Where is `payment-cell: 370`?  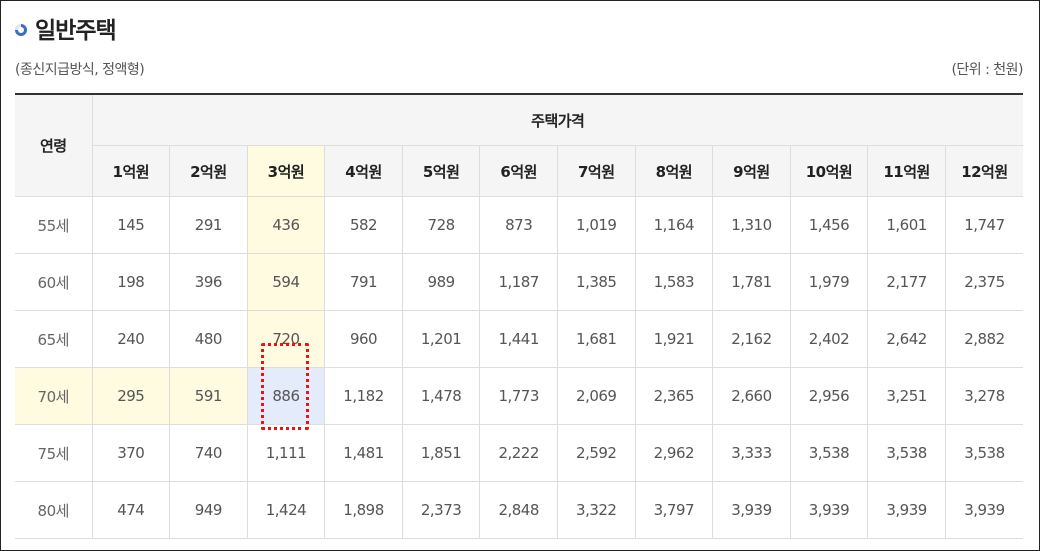
payment-cell: 370 is located at coordinates (131, 453).